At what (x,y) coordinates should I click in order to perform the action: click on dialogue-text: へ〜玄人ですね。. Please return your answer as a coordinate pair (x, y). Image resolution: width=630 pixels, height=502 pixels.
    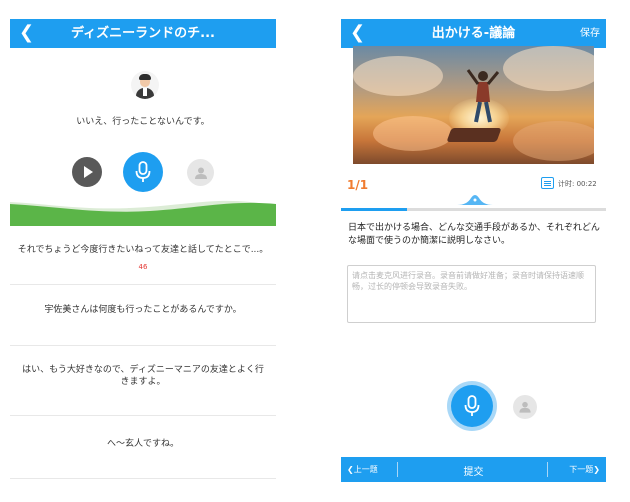
    Looking at the image, I should click on (142, 444).